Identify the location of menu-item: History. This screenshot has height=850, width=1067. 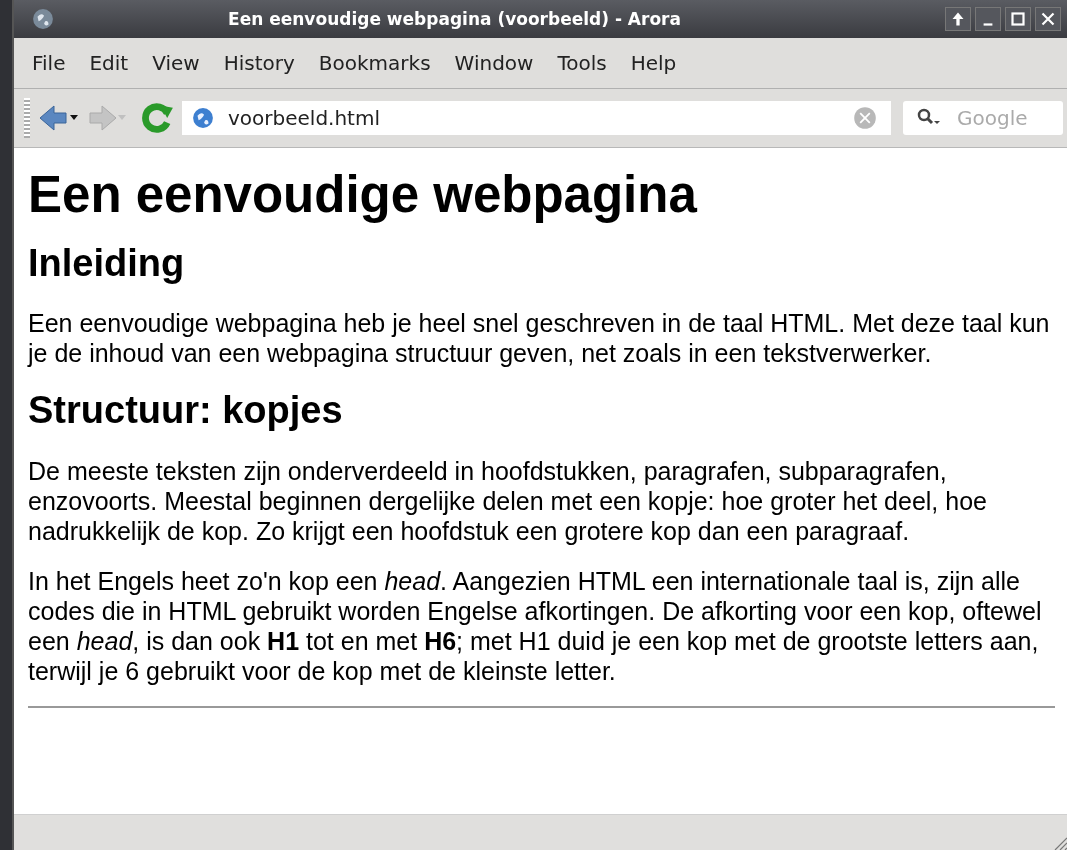
(259, 63).